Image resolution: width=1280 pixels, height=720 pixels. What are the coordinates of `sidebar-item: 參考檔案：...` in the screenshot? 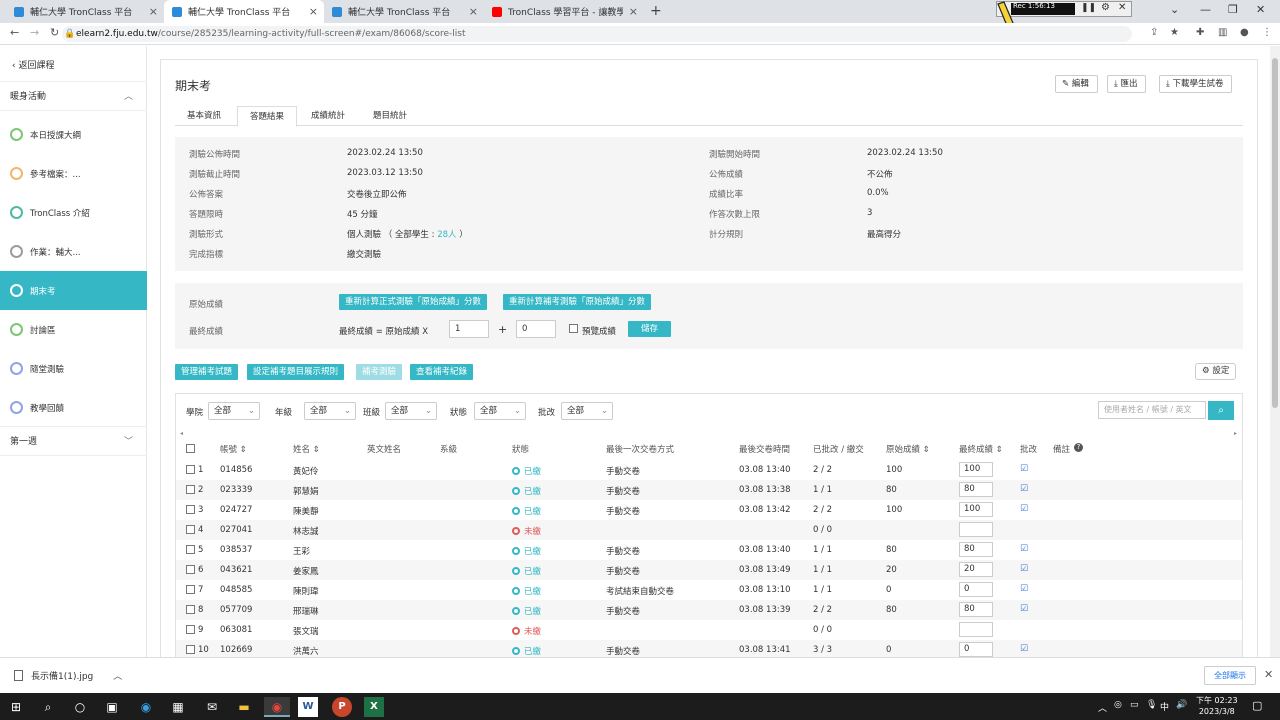 It's located at (73, 173).